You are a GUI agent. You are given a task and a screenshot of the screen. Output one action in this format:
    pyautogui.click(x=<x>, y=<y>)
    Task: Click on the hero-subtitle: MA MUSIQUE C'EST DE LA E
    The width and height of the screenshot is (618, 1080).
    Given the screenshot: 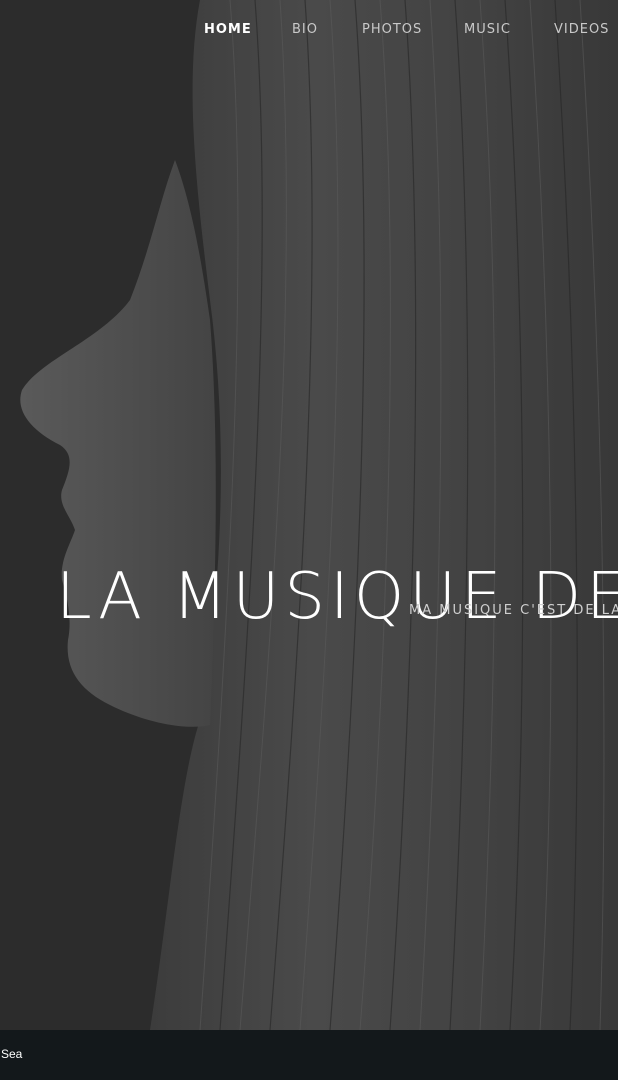 What is the action you would take?
    pyautogui.click(x=513, y=610)
    